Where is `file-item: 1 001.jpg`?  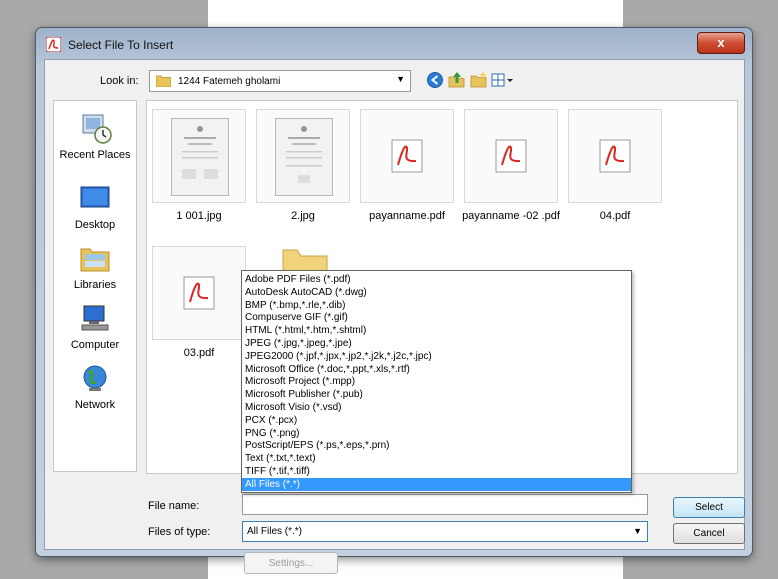 file-item: 1 001.jpg is located at coordinates (199, 166).